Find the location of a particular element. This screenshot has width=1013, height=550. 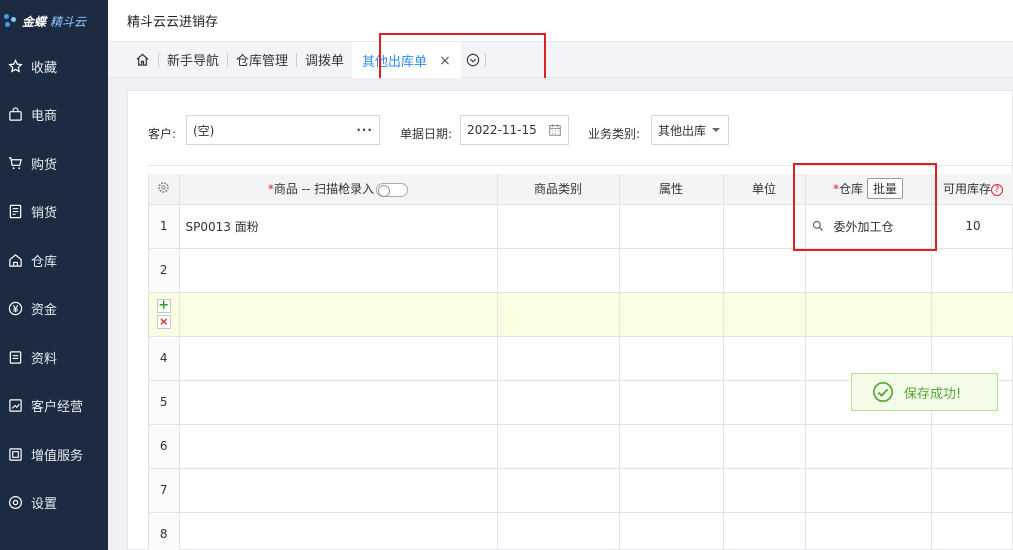

tab-transfer: 调拨单 is located at coordinates (324, 60).